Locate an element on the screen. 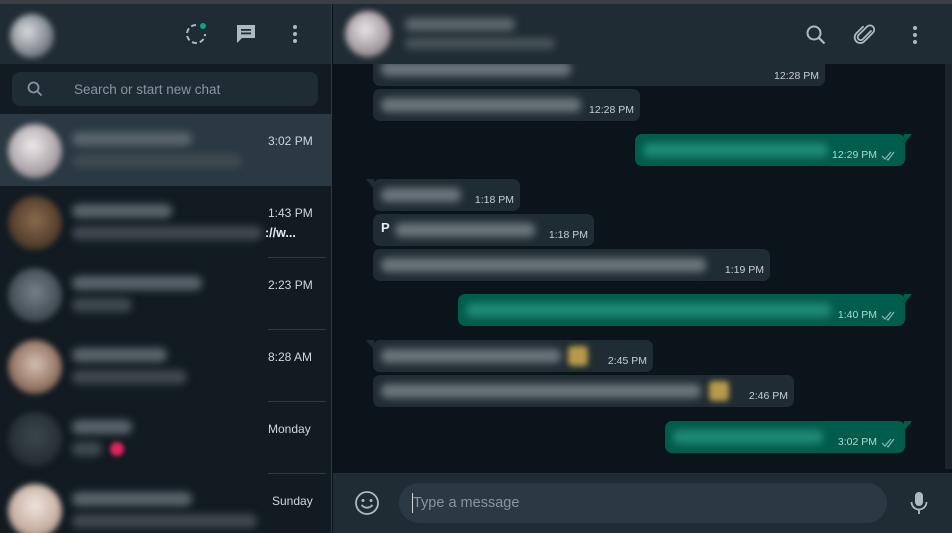  incoming-message: 1:19 PM is located at coordinates (571, 265).